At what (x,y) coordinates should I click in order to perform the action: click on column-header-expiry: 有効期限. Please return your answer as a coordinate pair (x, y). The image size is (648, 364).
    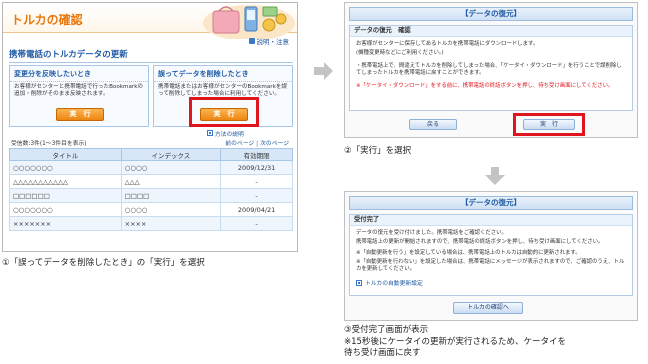
    Looking at the image, I should click on (256, 154).